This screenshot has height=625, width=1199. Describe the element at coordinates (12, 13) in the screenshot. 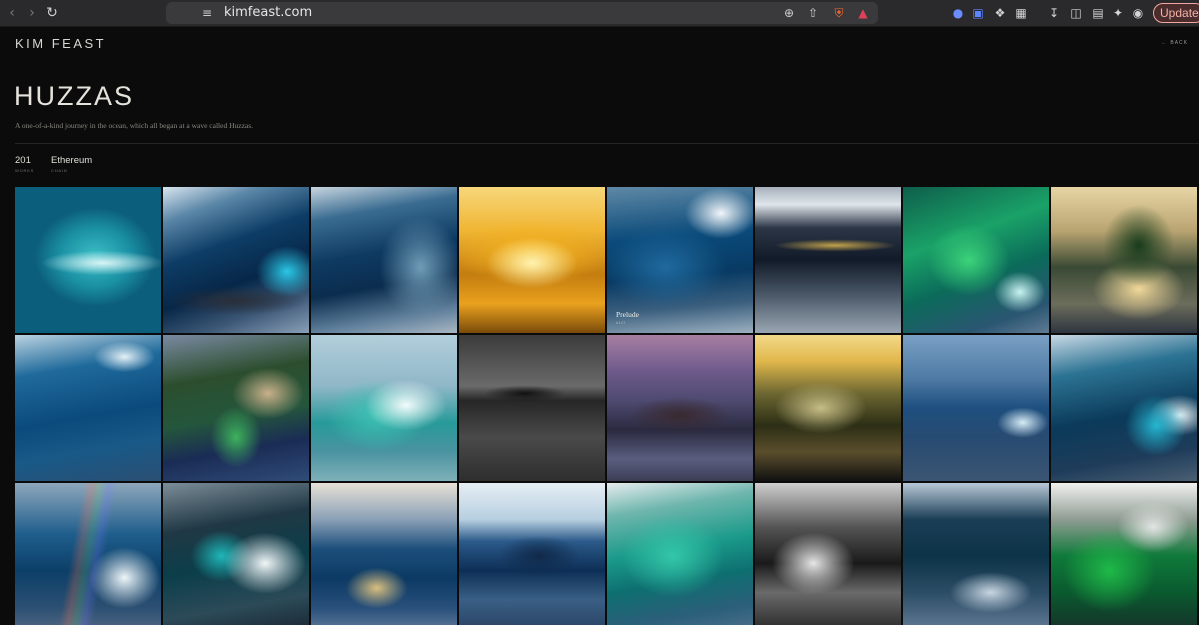

I see `back-arrow-icon: ‹` at that location.